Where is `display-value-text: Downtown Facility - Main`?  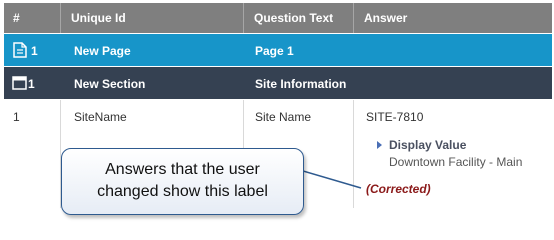
display-value-text: Downtown Facility - Main is located at coordinates (456, 162).